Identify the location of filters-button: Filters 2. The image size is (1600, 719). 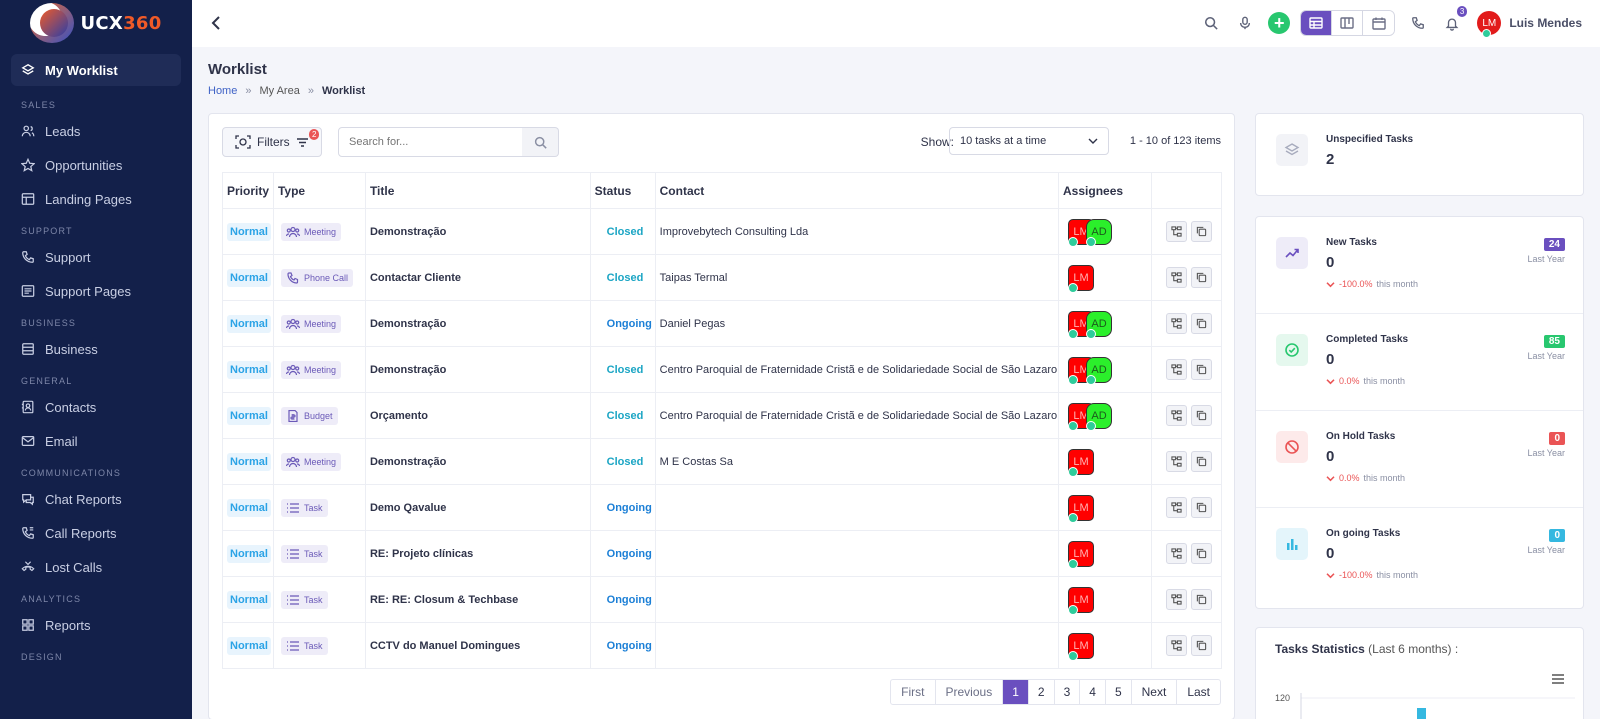
(272, 142).